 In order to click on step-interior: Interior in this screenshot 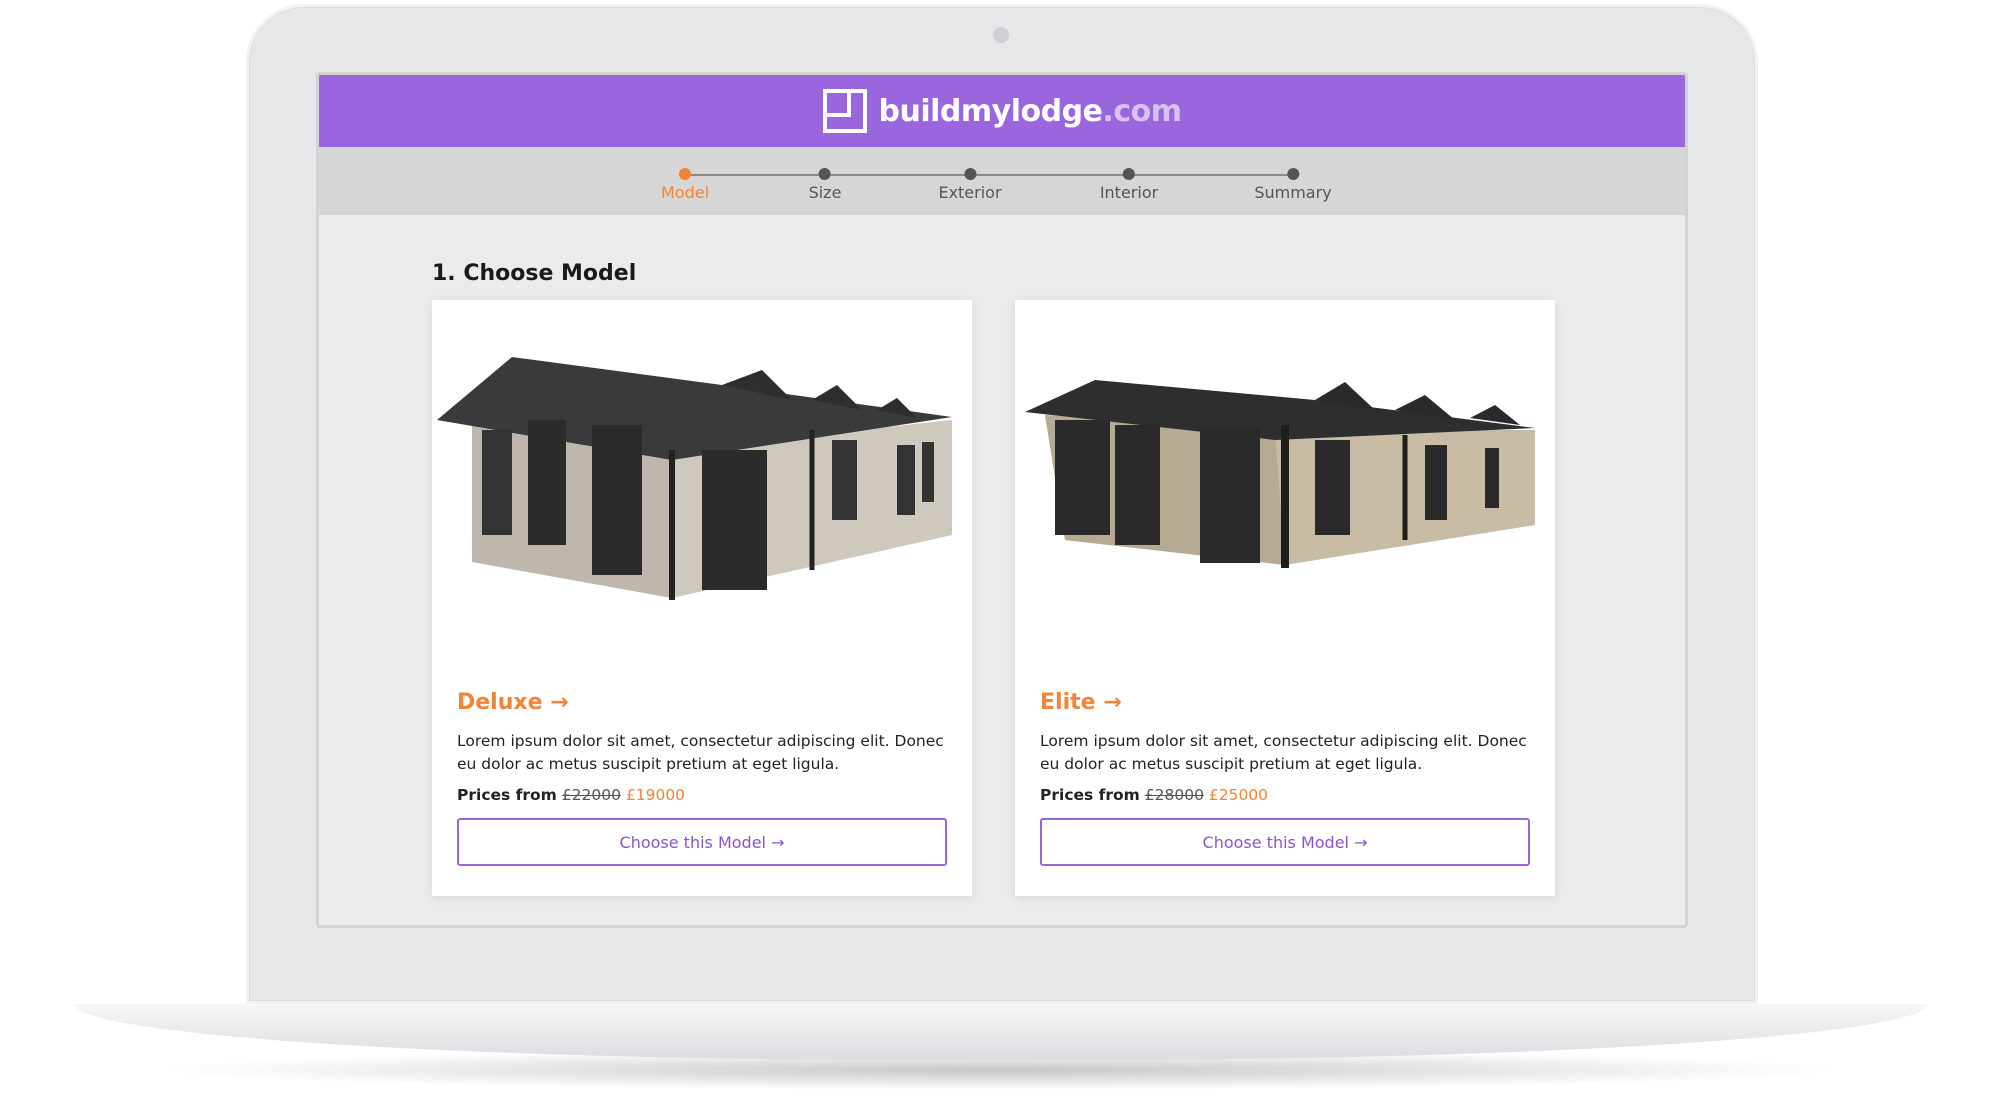, I will do `click(1129, 185)`.